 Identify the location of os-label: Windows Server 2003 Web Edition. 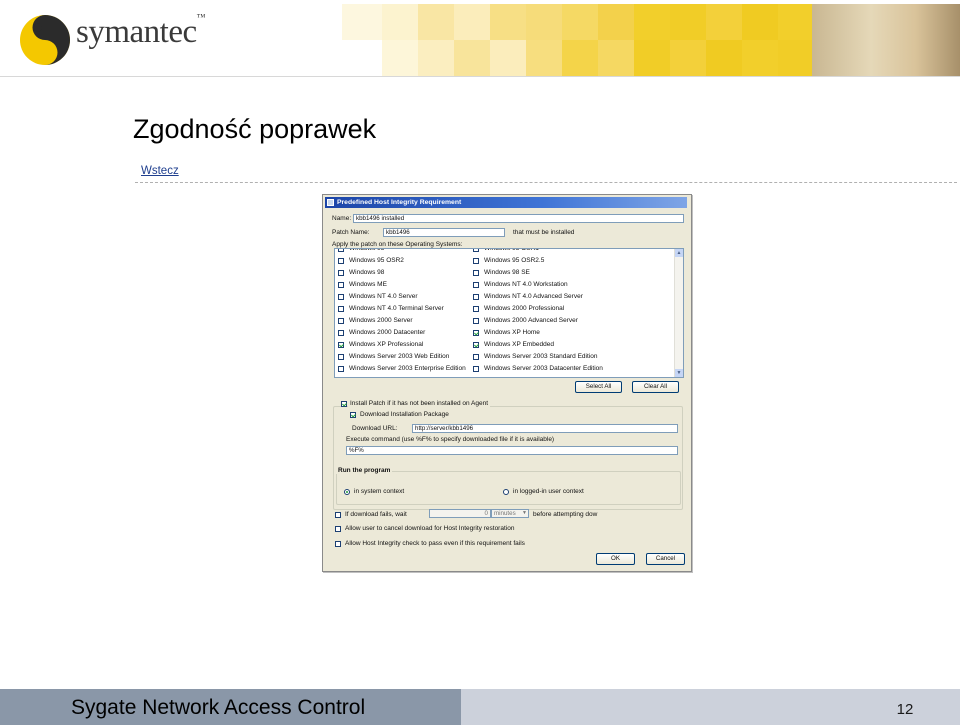
(399, 356).